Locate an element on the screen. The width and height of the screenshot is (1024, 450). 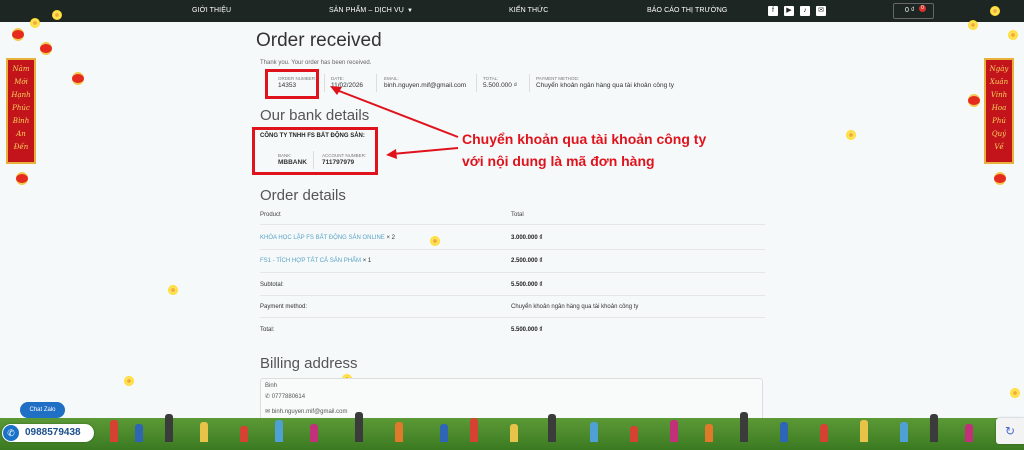
billing-email: ✉ binh.nguyen.mif@gmail.com is located at coordinates (306, 411).